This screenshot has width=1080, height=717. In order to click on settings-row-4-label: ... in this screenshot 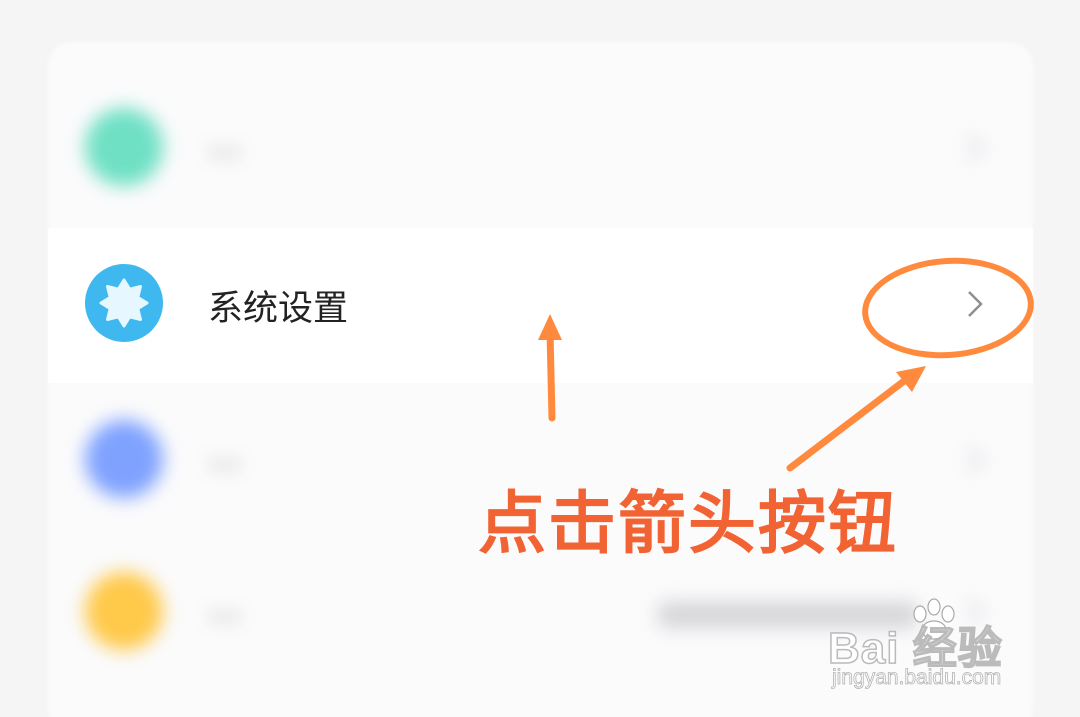, I will do `click(225, 608)`.